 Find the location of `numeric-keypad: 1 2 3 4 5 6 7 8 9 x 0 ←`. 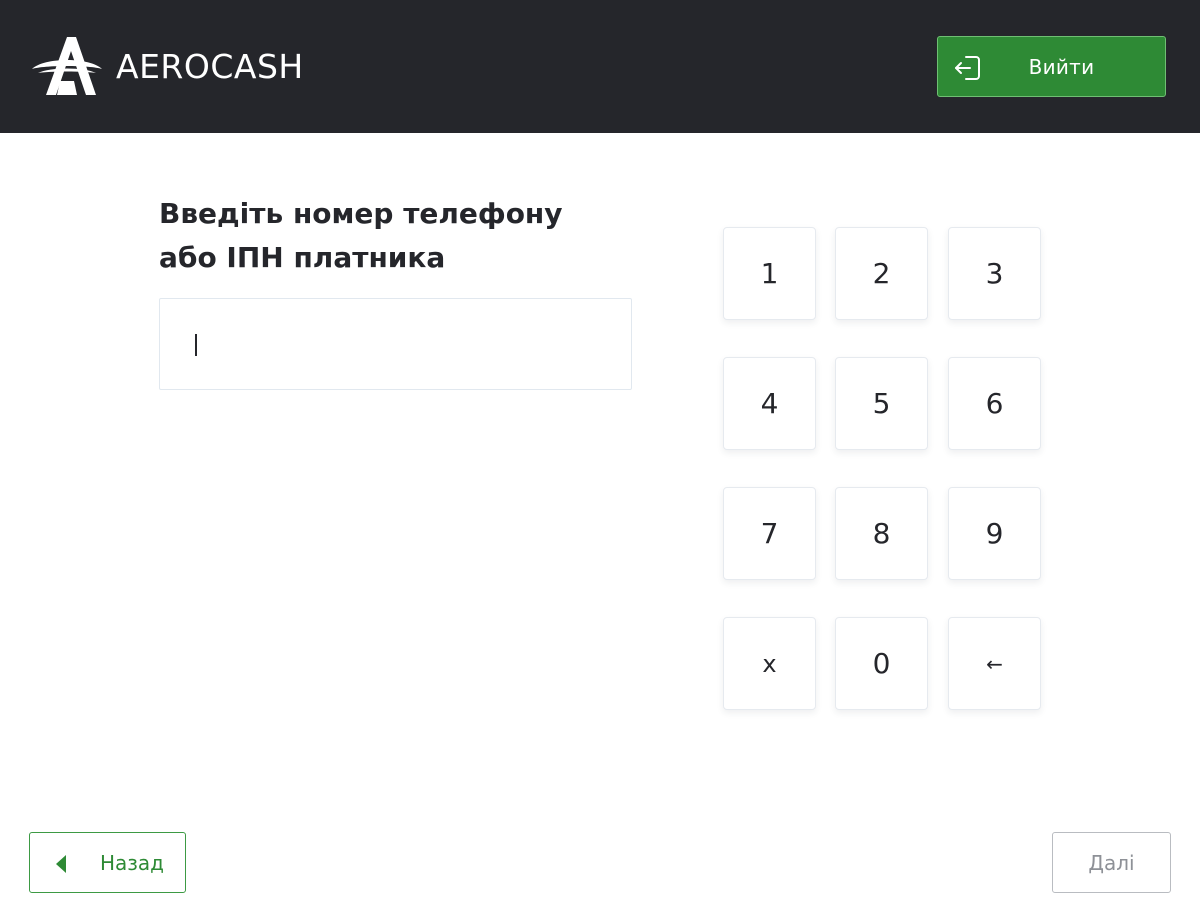

numeric-keypad: 1 2 3 4 5 6 7 8 9 x 0 ← is located at coordinates (882, 468).